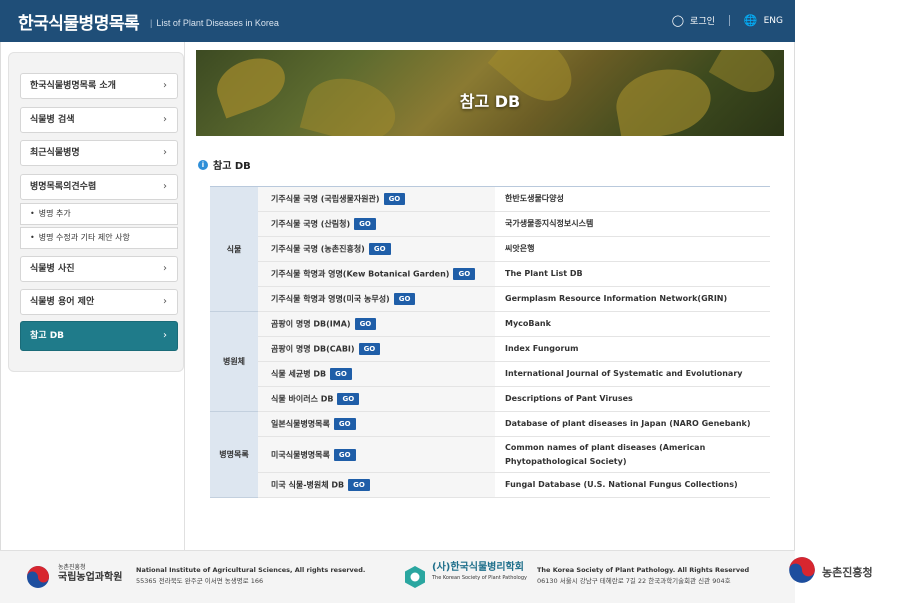 This screenshot has width=918, height=603. I want to click on rda-name: 농촌진흥청, so click(847, 572).